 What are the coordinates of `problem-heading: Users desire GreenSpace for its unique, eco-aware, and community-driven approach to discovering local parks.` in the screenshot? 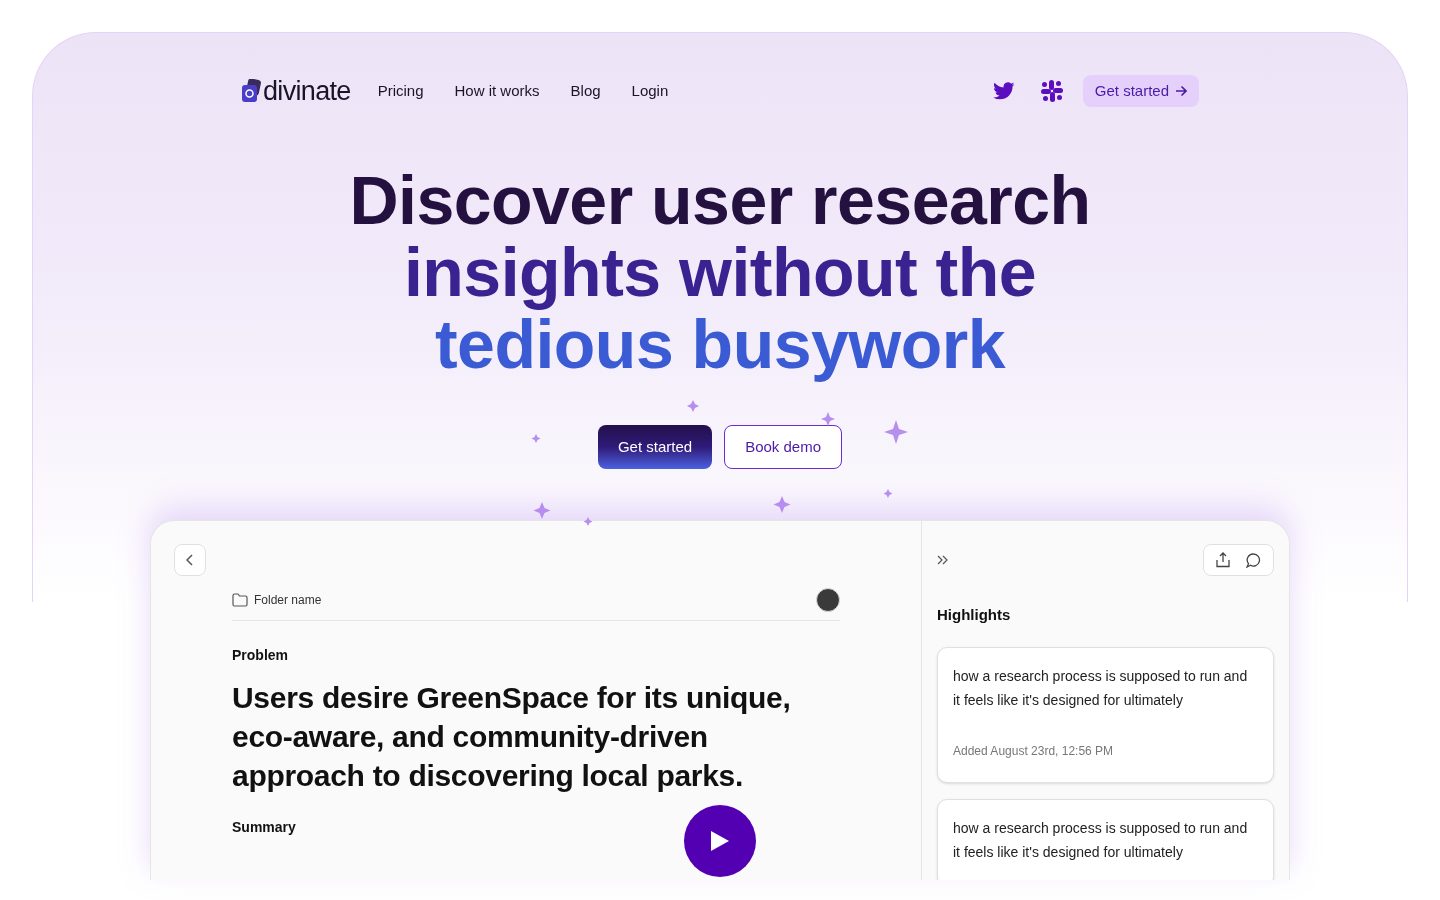 It's located at (512, 737).